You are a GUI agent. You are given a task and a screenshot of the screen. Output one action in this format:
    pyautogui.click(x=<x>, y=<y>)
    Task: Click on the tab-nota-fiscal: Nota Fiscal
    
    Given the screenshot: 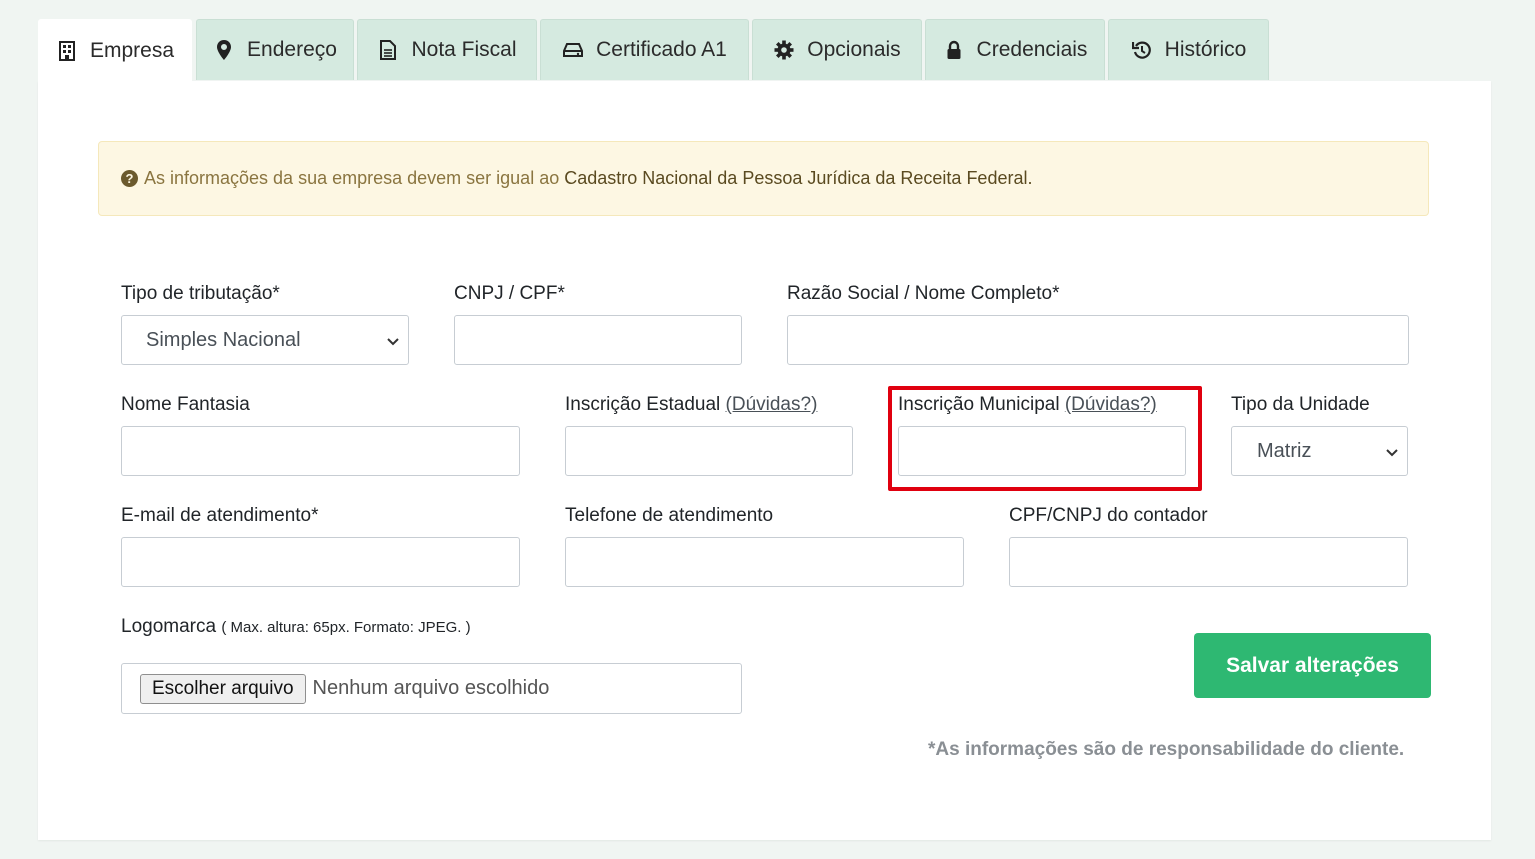 What is the action you would take?
    pyautogui.click(x=447, y=49)
    